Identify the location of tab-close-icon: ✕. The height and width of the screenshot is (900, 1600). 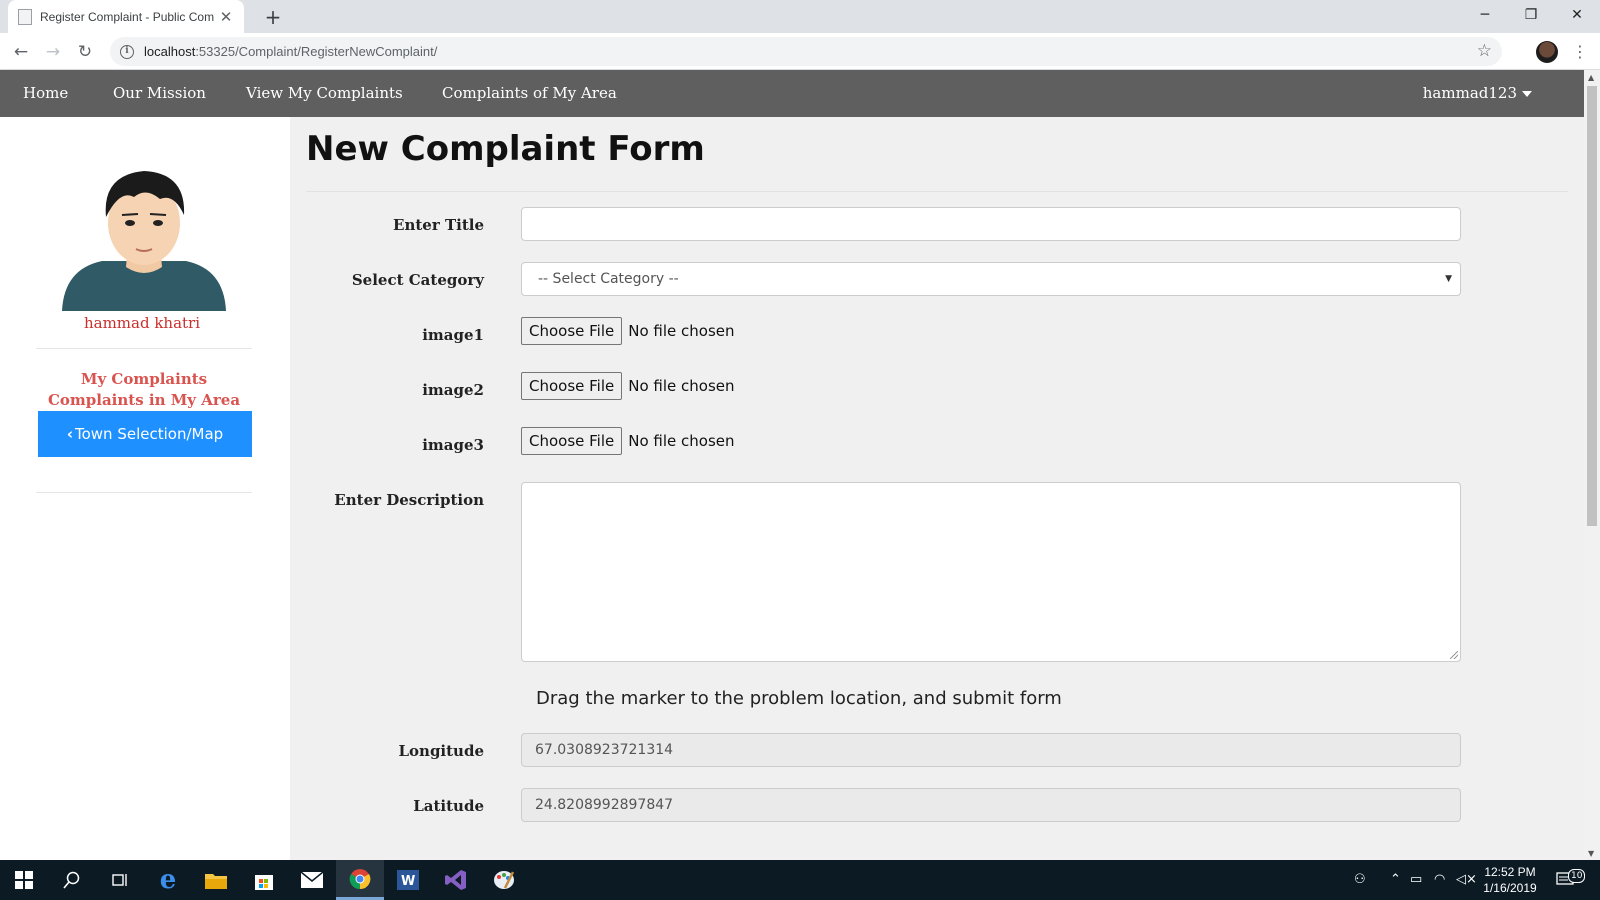
(226, 17).